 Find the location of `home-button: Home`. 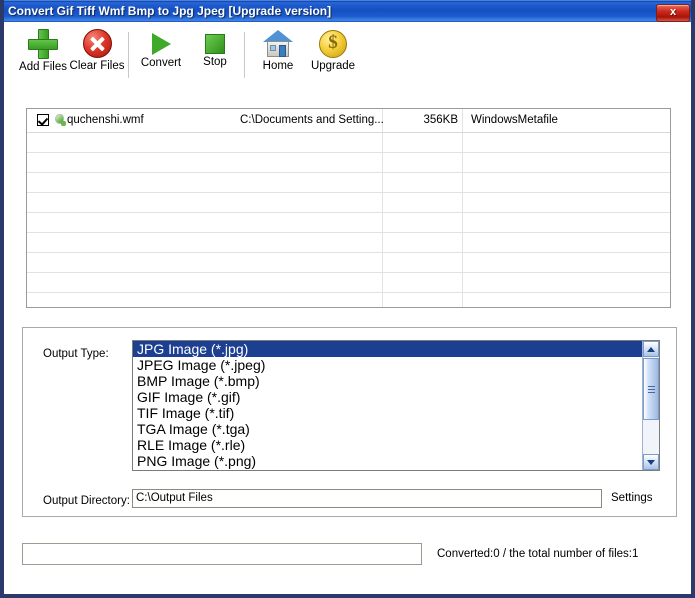

home-button: Home is located at coordinates (278, 55).